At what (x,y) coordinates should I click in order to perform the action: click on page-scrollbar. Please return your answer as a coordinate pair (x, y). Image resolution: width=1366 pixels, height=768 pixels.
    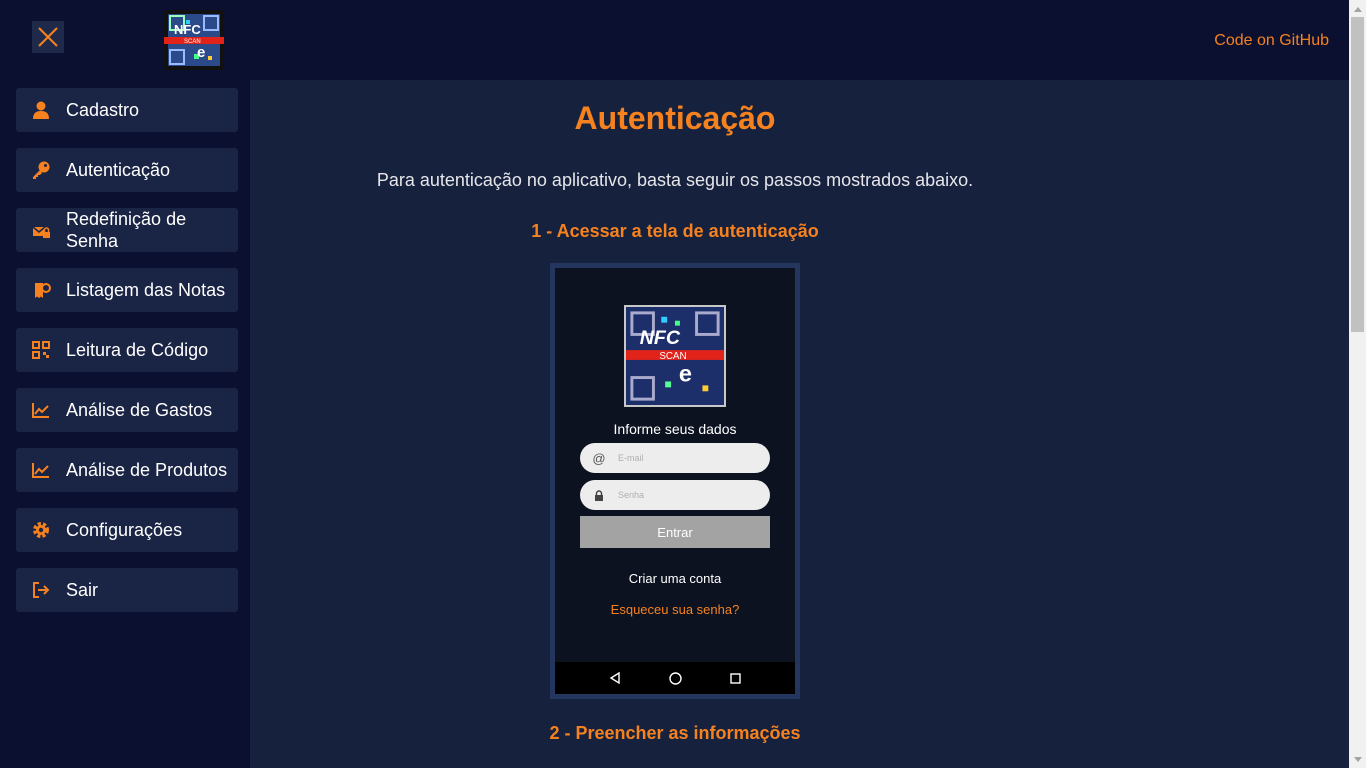
    Looking at the image, I should click on (1357, 384).